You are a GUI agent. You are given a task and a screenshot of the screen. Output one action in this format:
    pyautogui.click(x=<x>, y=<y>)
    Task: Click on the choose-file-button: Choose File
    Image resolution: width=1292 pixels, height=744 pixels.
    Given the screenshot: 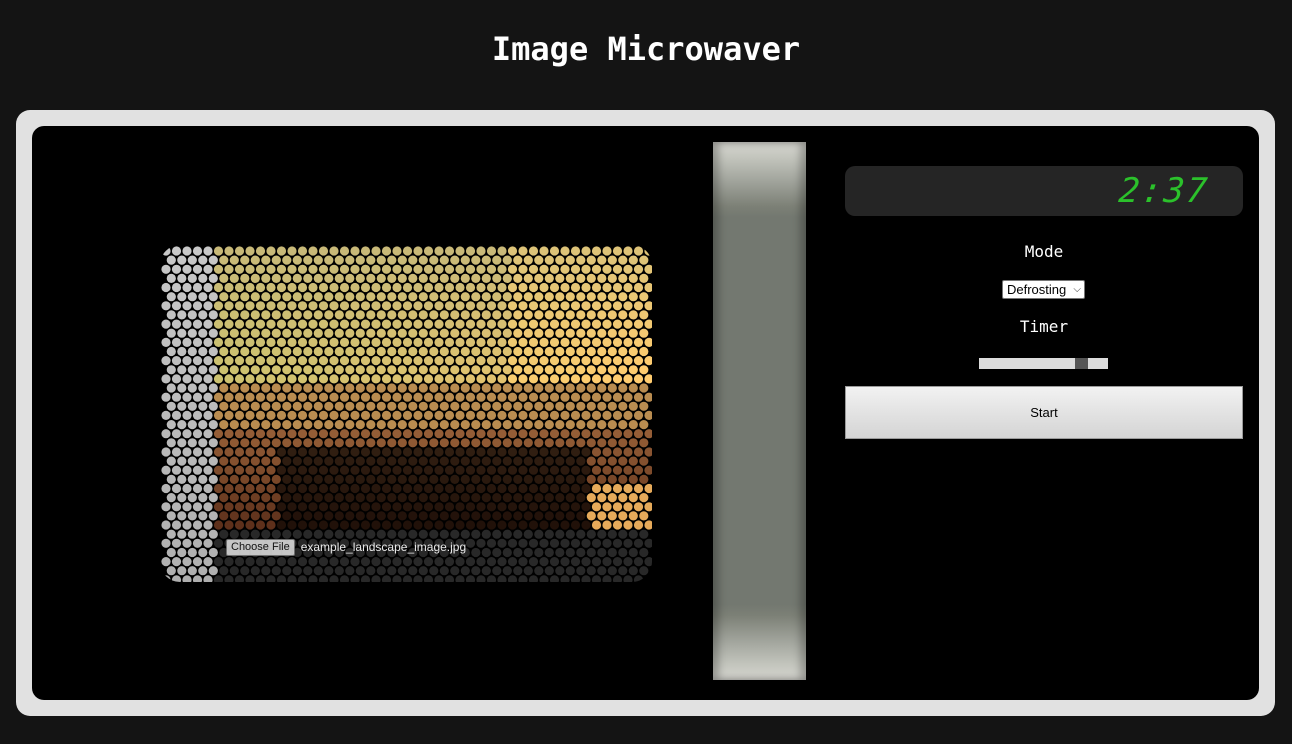 What is the action you would take?
    pyautogui.click(x=260, y=547)
    